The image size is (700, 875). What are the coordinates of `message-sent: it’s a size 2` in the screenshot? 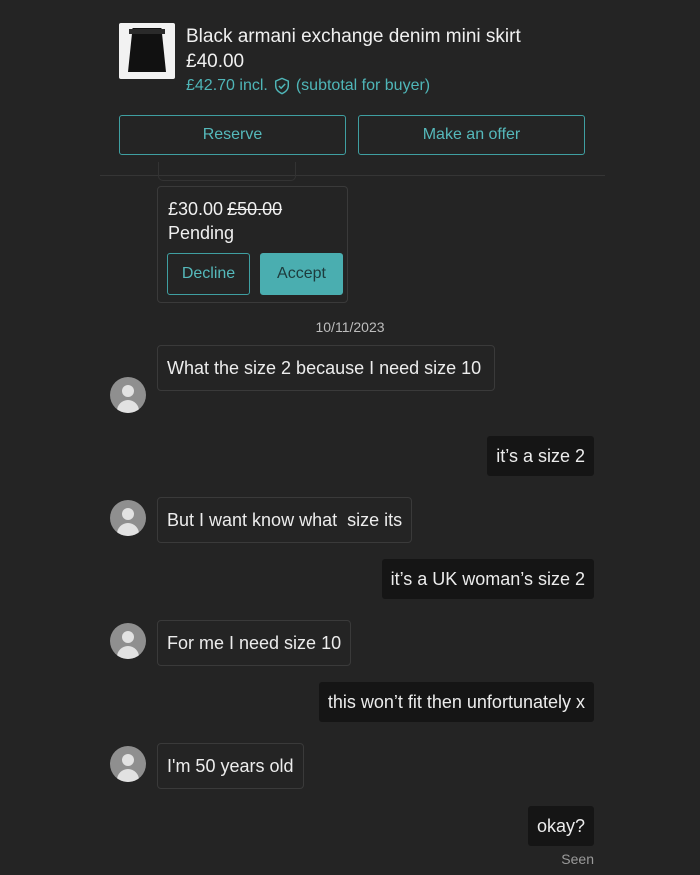 It's located at (540, 456).